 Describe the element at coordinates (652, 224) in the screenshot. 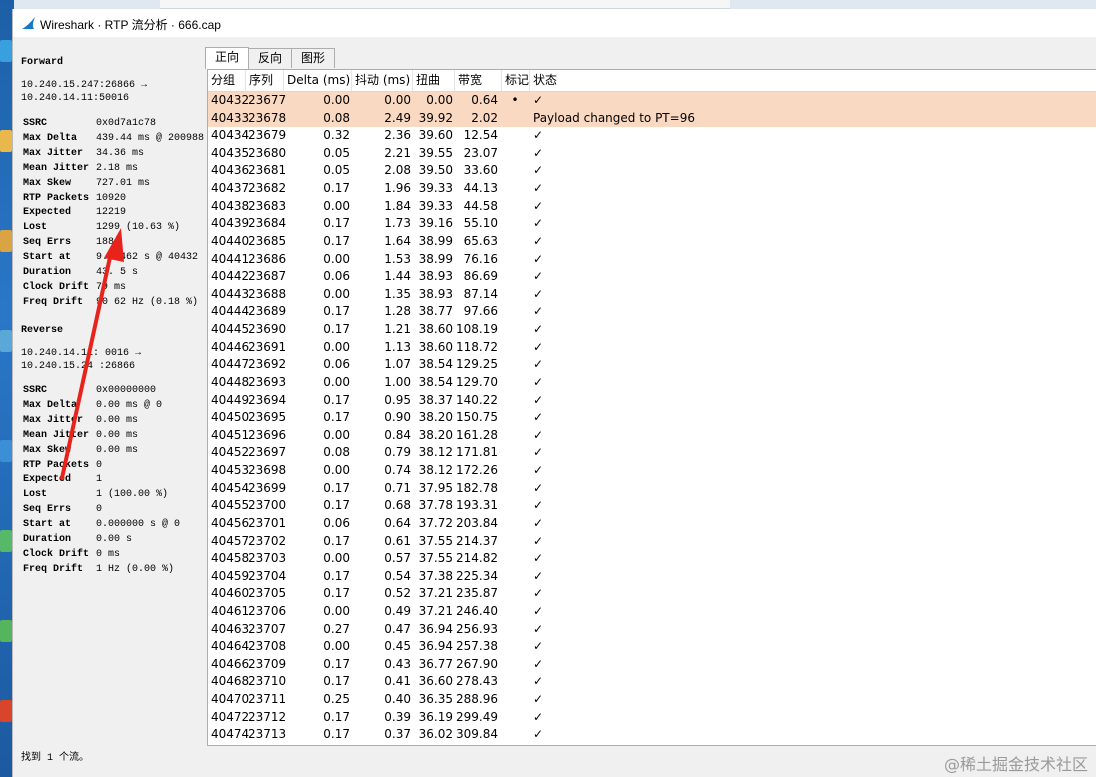

I see `table-row: 40439 23684 0.17 1.73 39.16 55.10 ✓` at that location.